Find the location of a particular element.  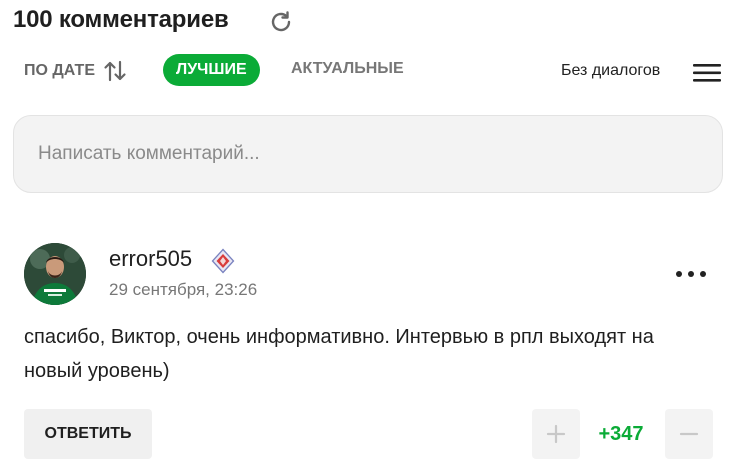

avatar is located at coordinates (55, 274).